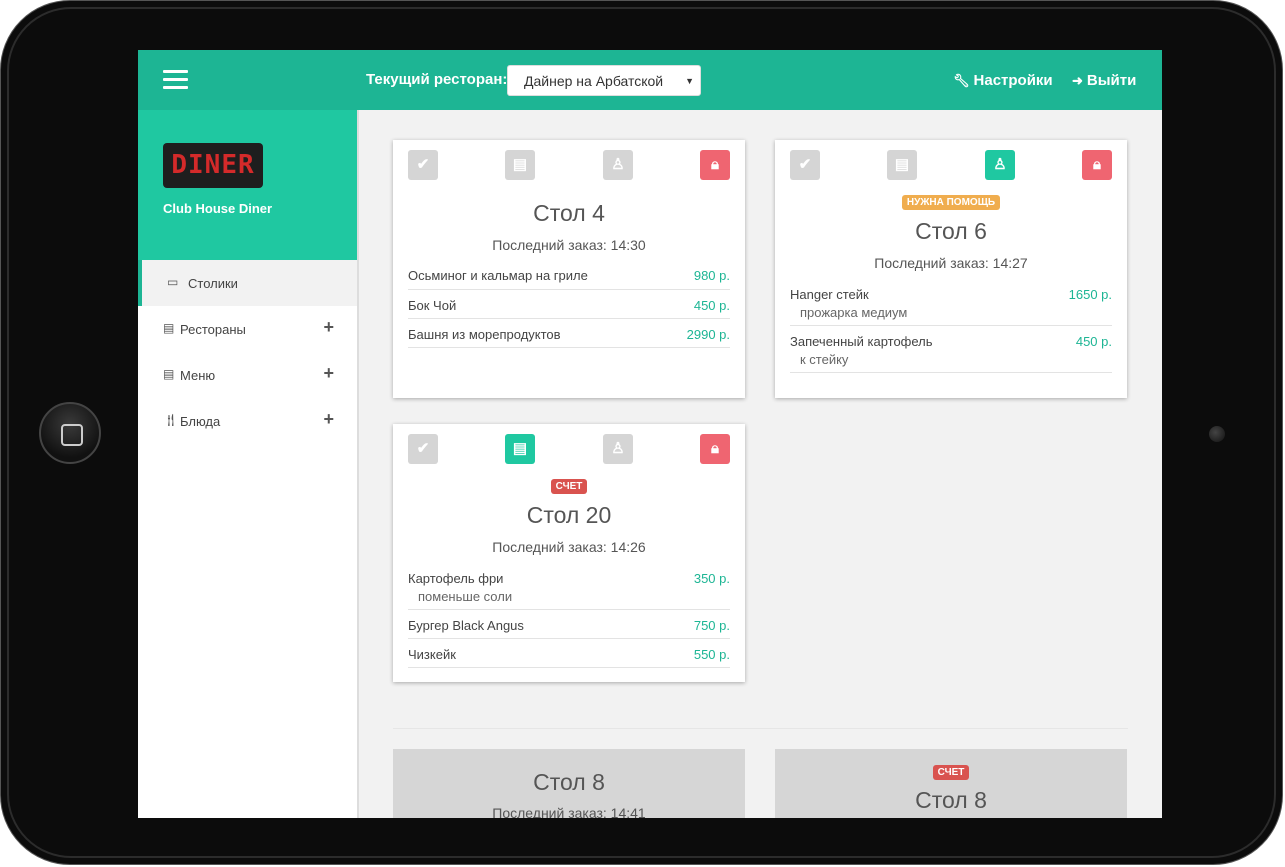 Image resolution: width=1285 pixels, height=867 pixels. What do you see at coordinates (951, 302) in the screenshot?
I see `order-item: Hanger стейк 1650 р. прожарка медиум` at bounding box center [951, 302].